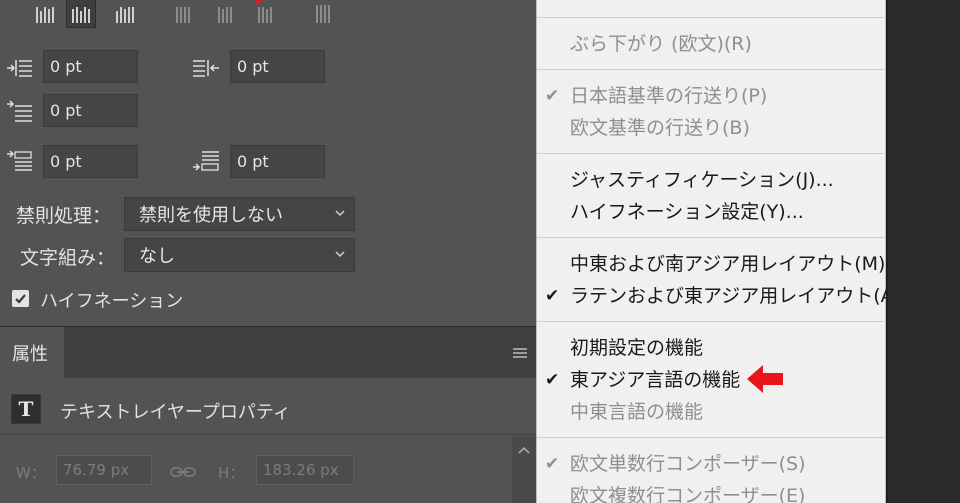 The height and width of the screenshot is (503, 960). I want to click on space-before-icon, so click(20, 161).